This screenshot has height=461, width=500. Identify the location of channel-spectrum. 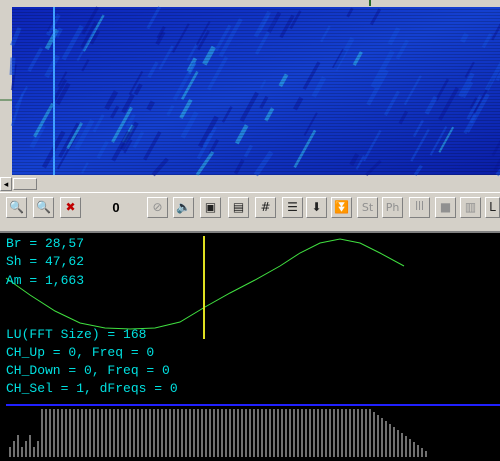
(253, 430).